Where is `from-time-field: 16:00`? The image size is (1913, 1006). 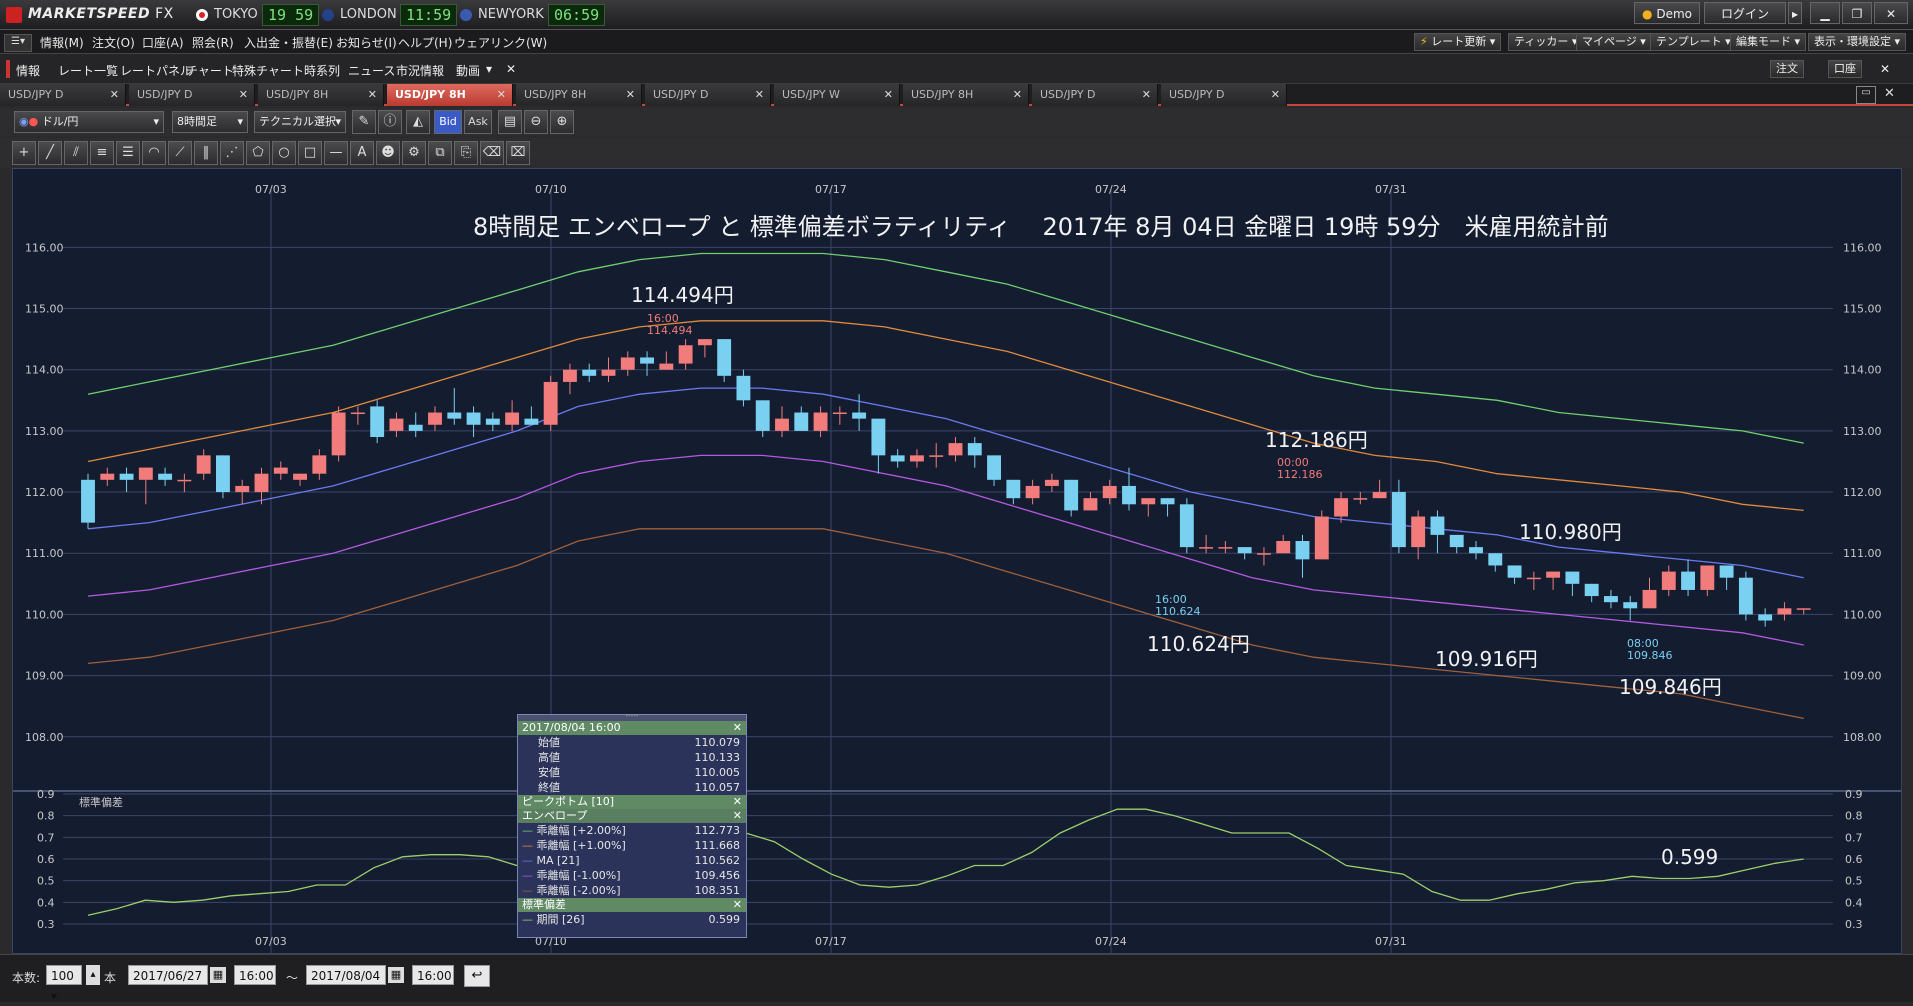
from-time-field: 16:00 is located at coordinates (255, 975).